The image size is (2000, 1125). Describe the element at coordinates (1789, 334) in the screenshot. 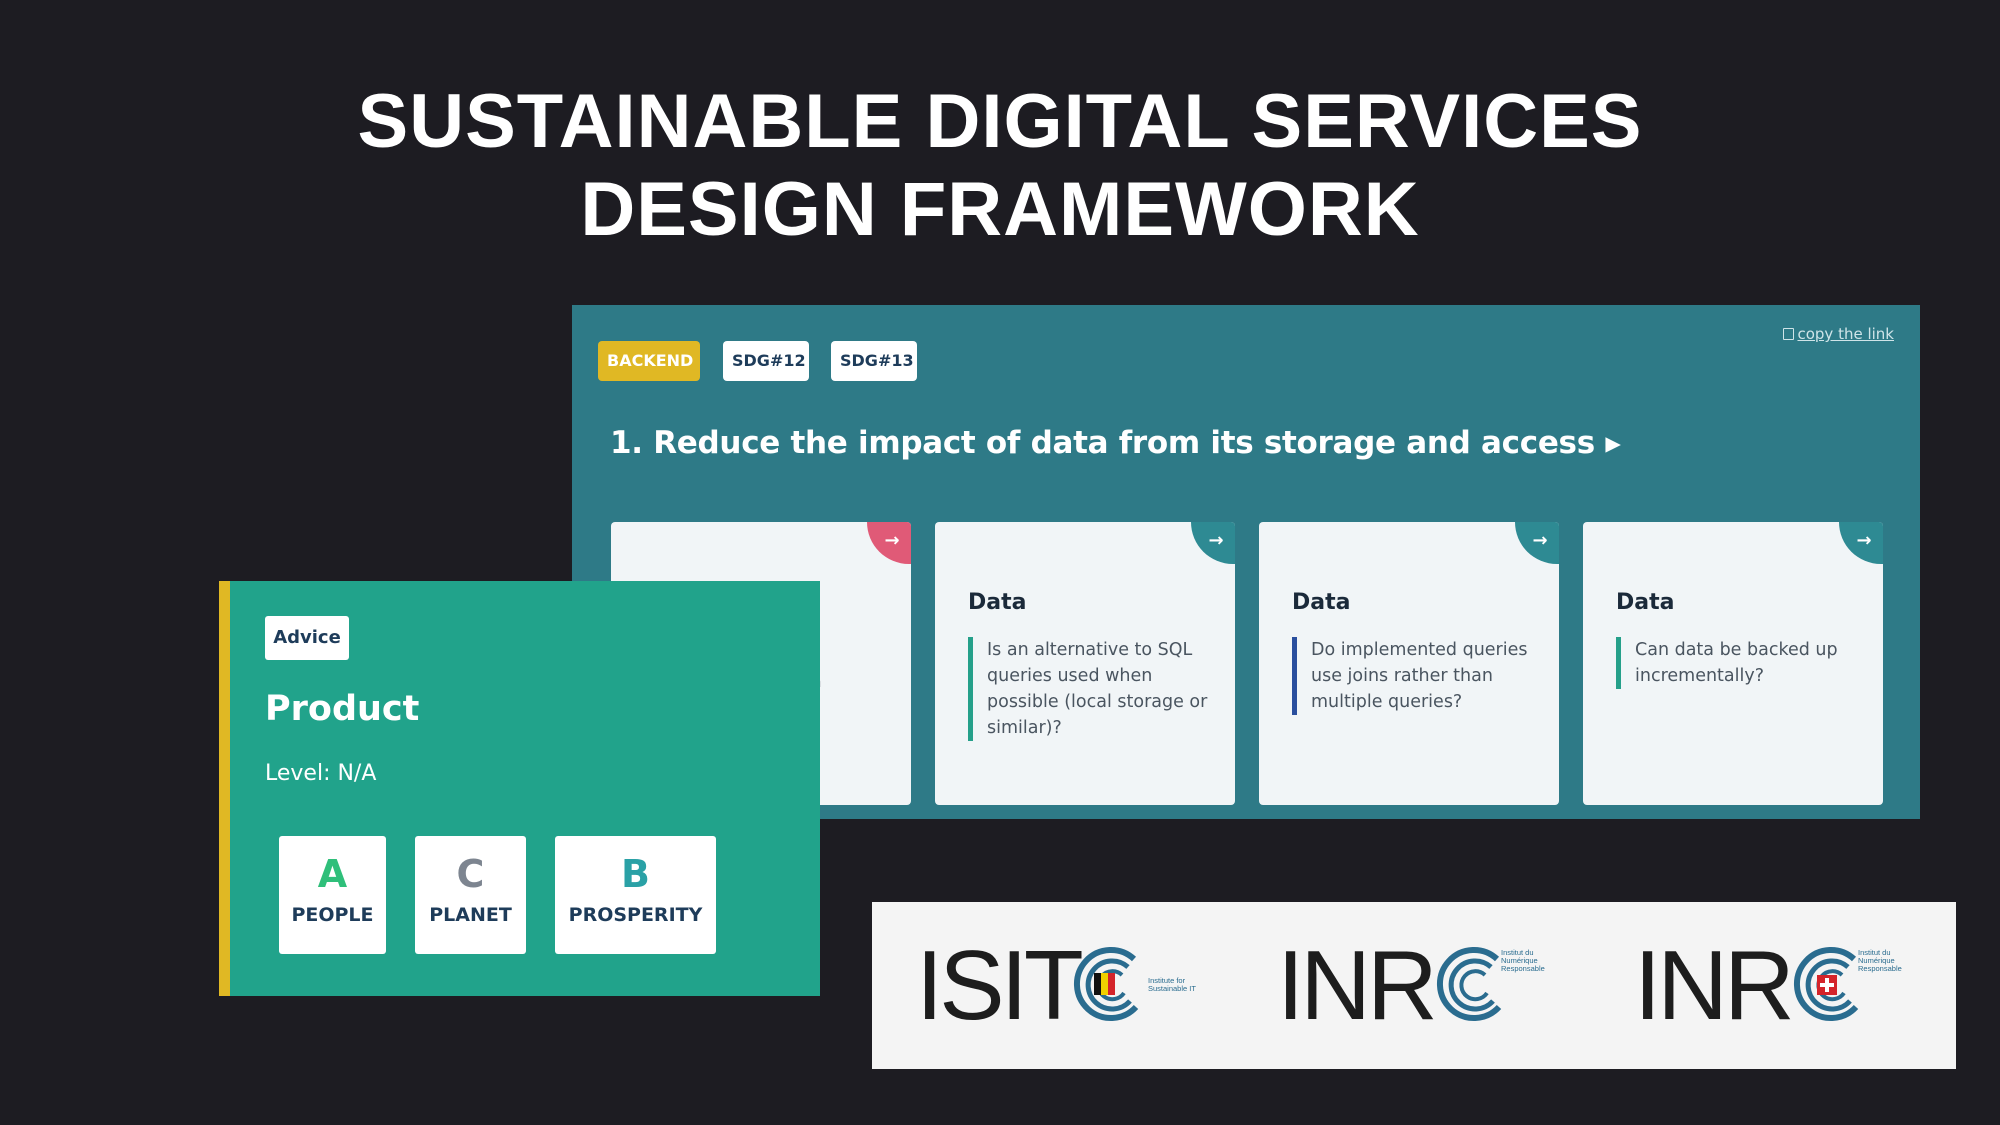

I see `copy-icon` at that location.